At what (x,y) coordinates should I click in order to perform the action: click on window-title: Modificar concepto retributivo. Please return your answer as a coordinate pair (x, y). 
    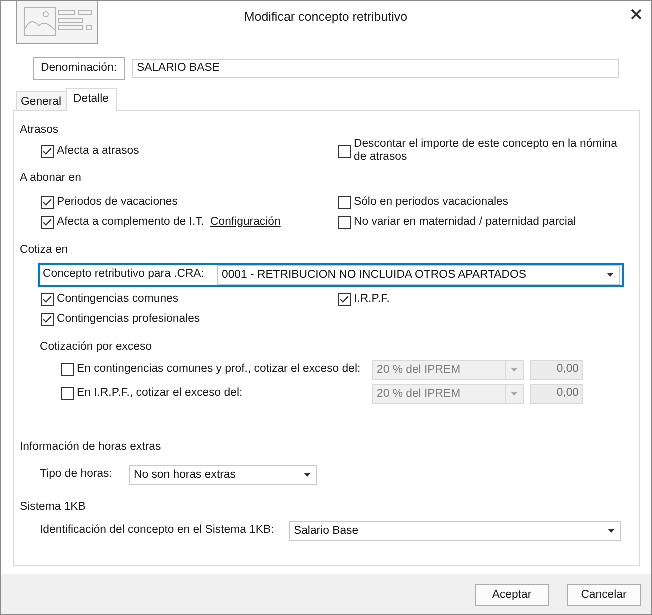
    Looking at the image, I should click on (326, 17).